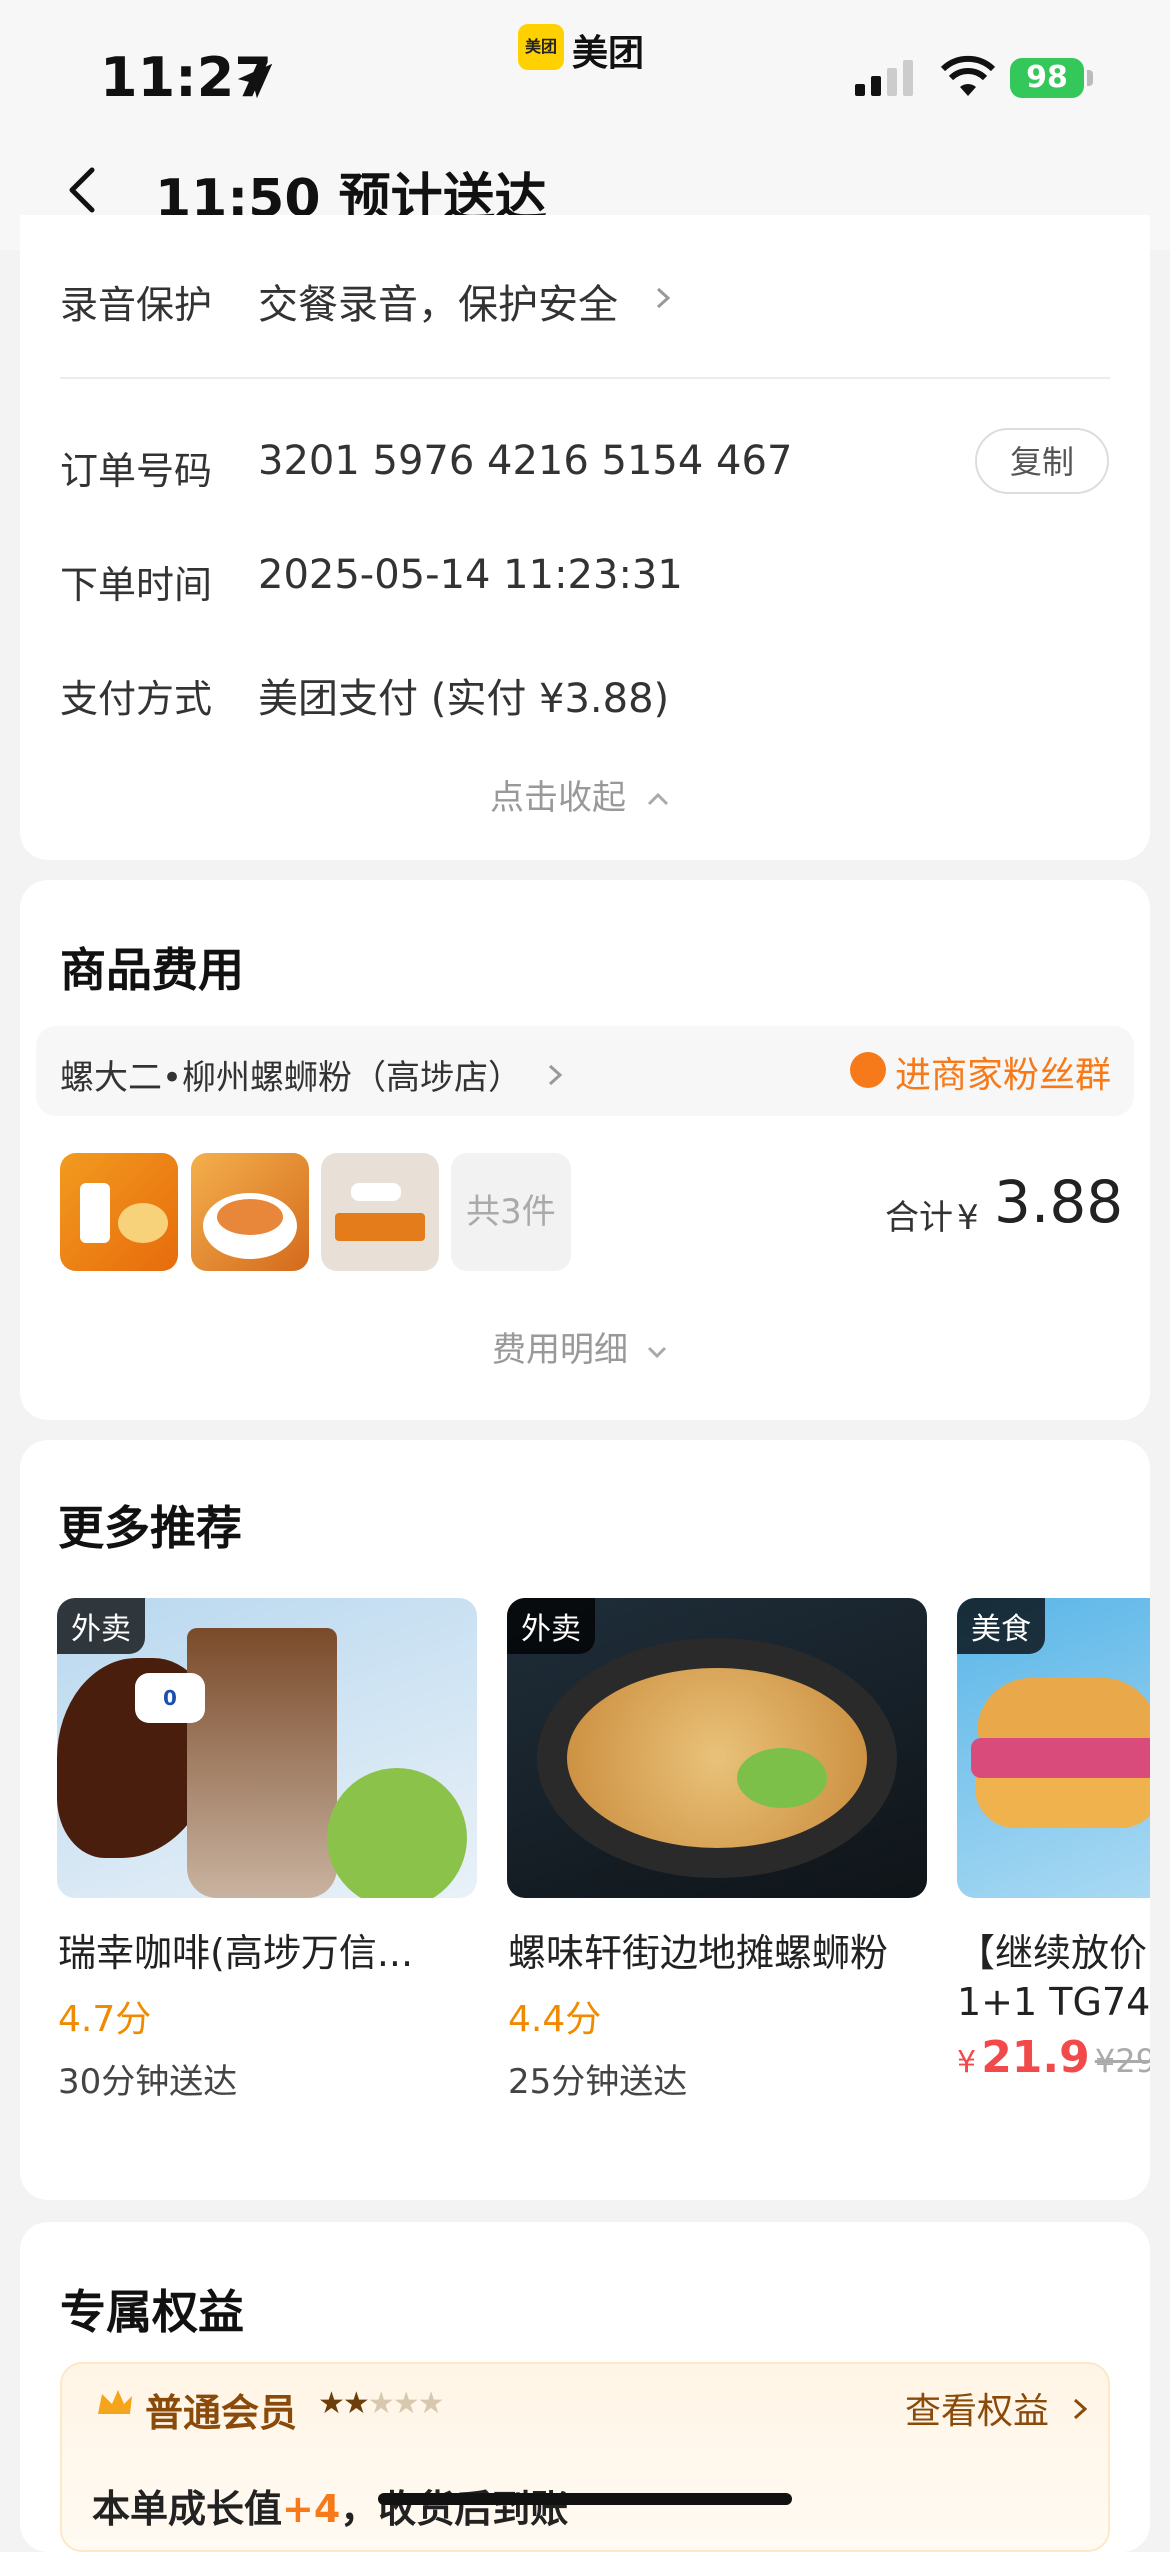  Describe the element at coordinates (311, 2509) in the screenshot. I see `growth-value: +4` at that location.